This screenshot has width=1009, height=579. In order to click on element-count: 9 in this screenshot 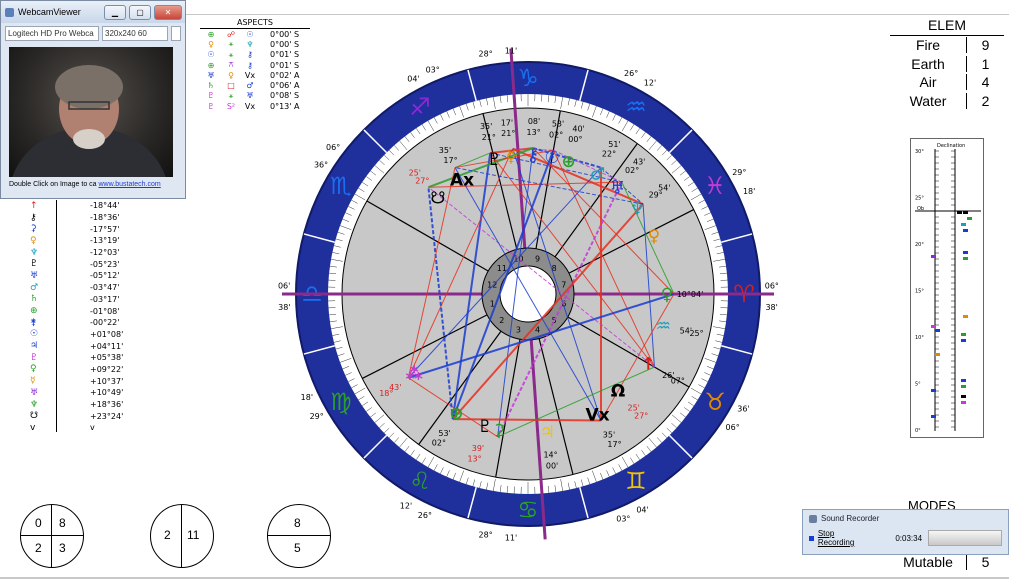, I will do `click(985, 45)`.